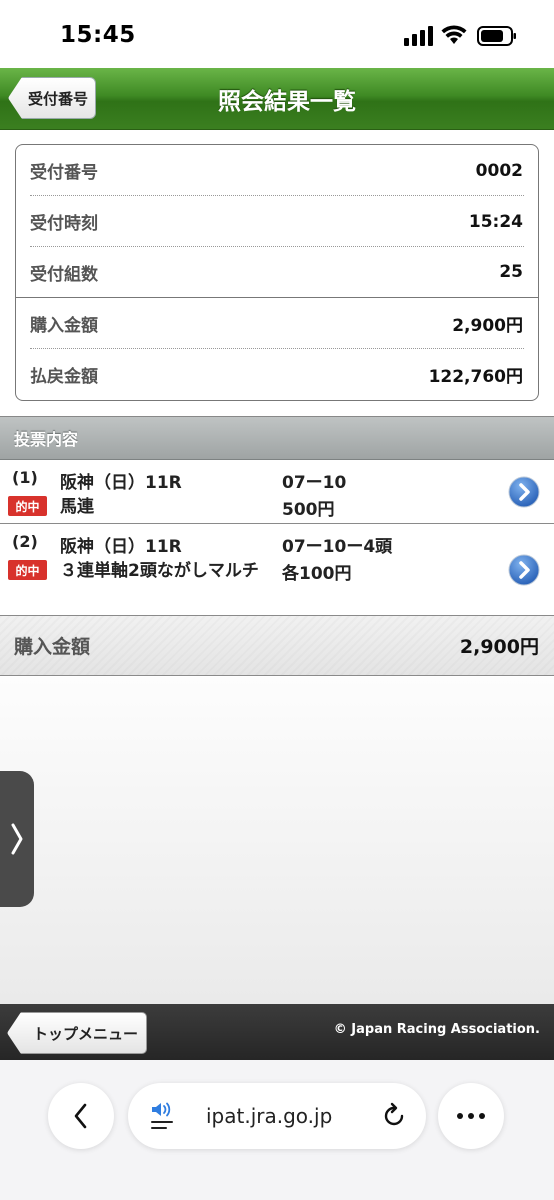 This screenshot has width=554, height=1200. I want to click on summary-value: 2,900円, so click(487, 326).